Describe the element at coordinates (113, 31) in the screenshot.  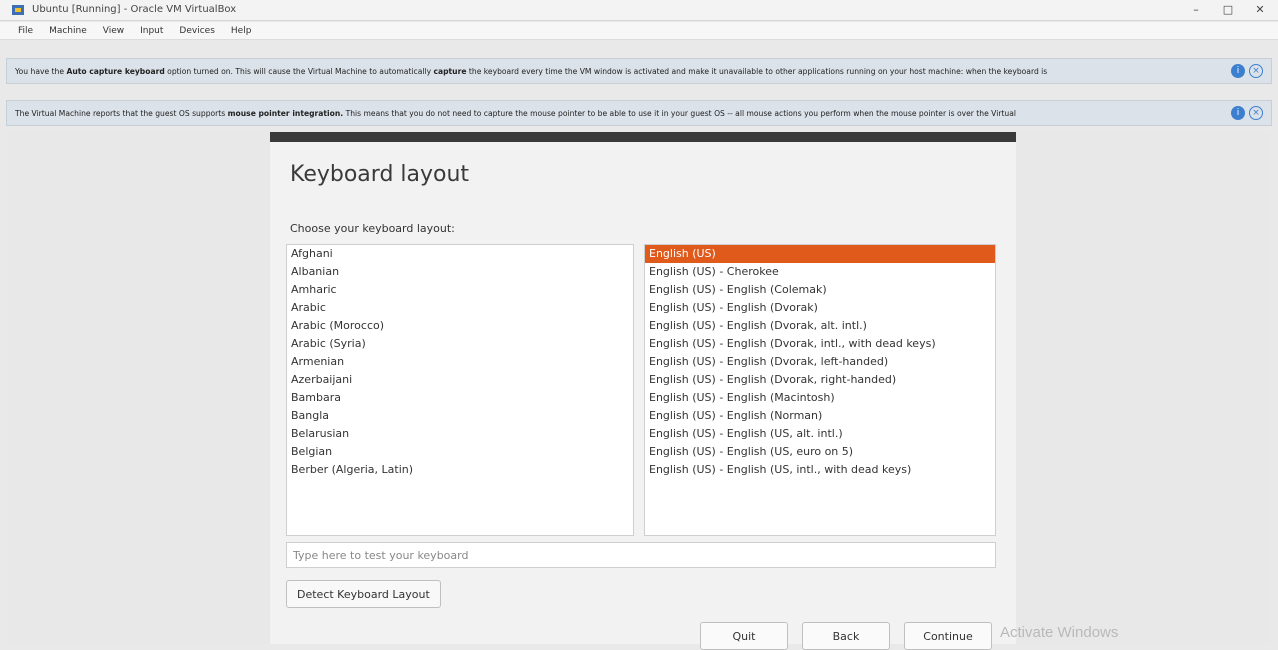
I see `menu-view: View` at that location.